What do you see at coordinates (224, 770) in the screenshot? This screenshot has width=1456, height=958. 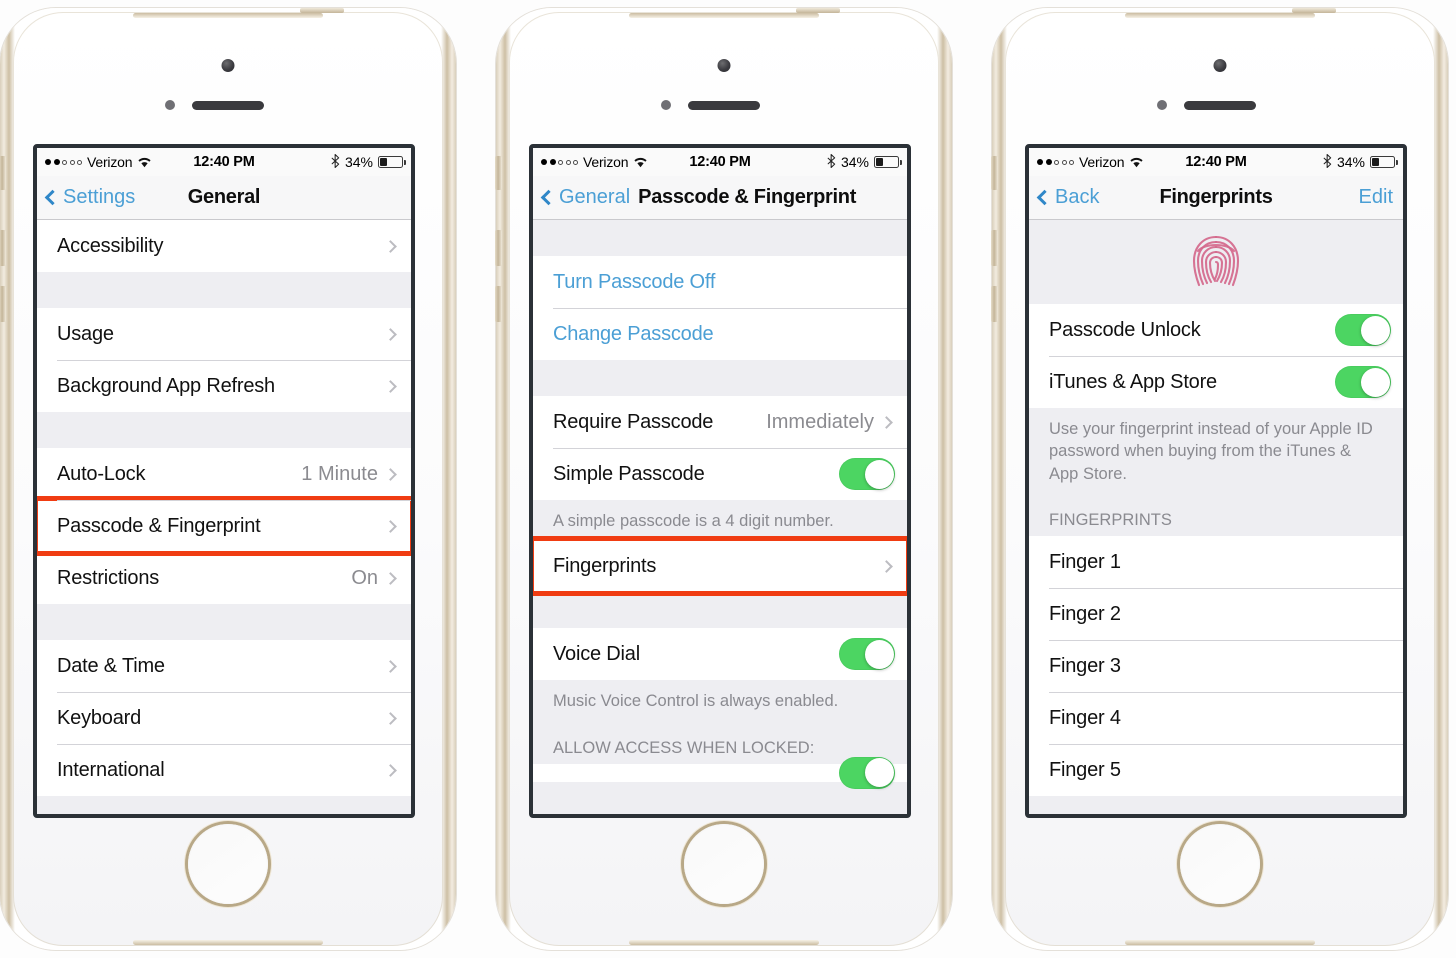 I see `list-row: International` at bounding box center [224, 770].